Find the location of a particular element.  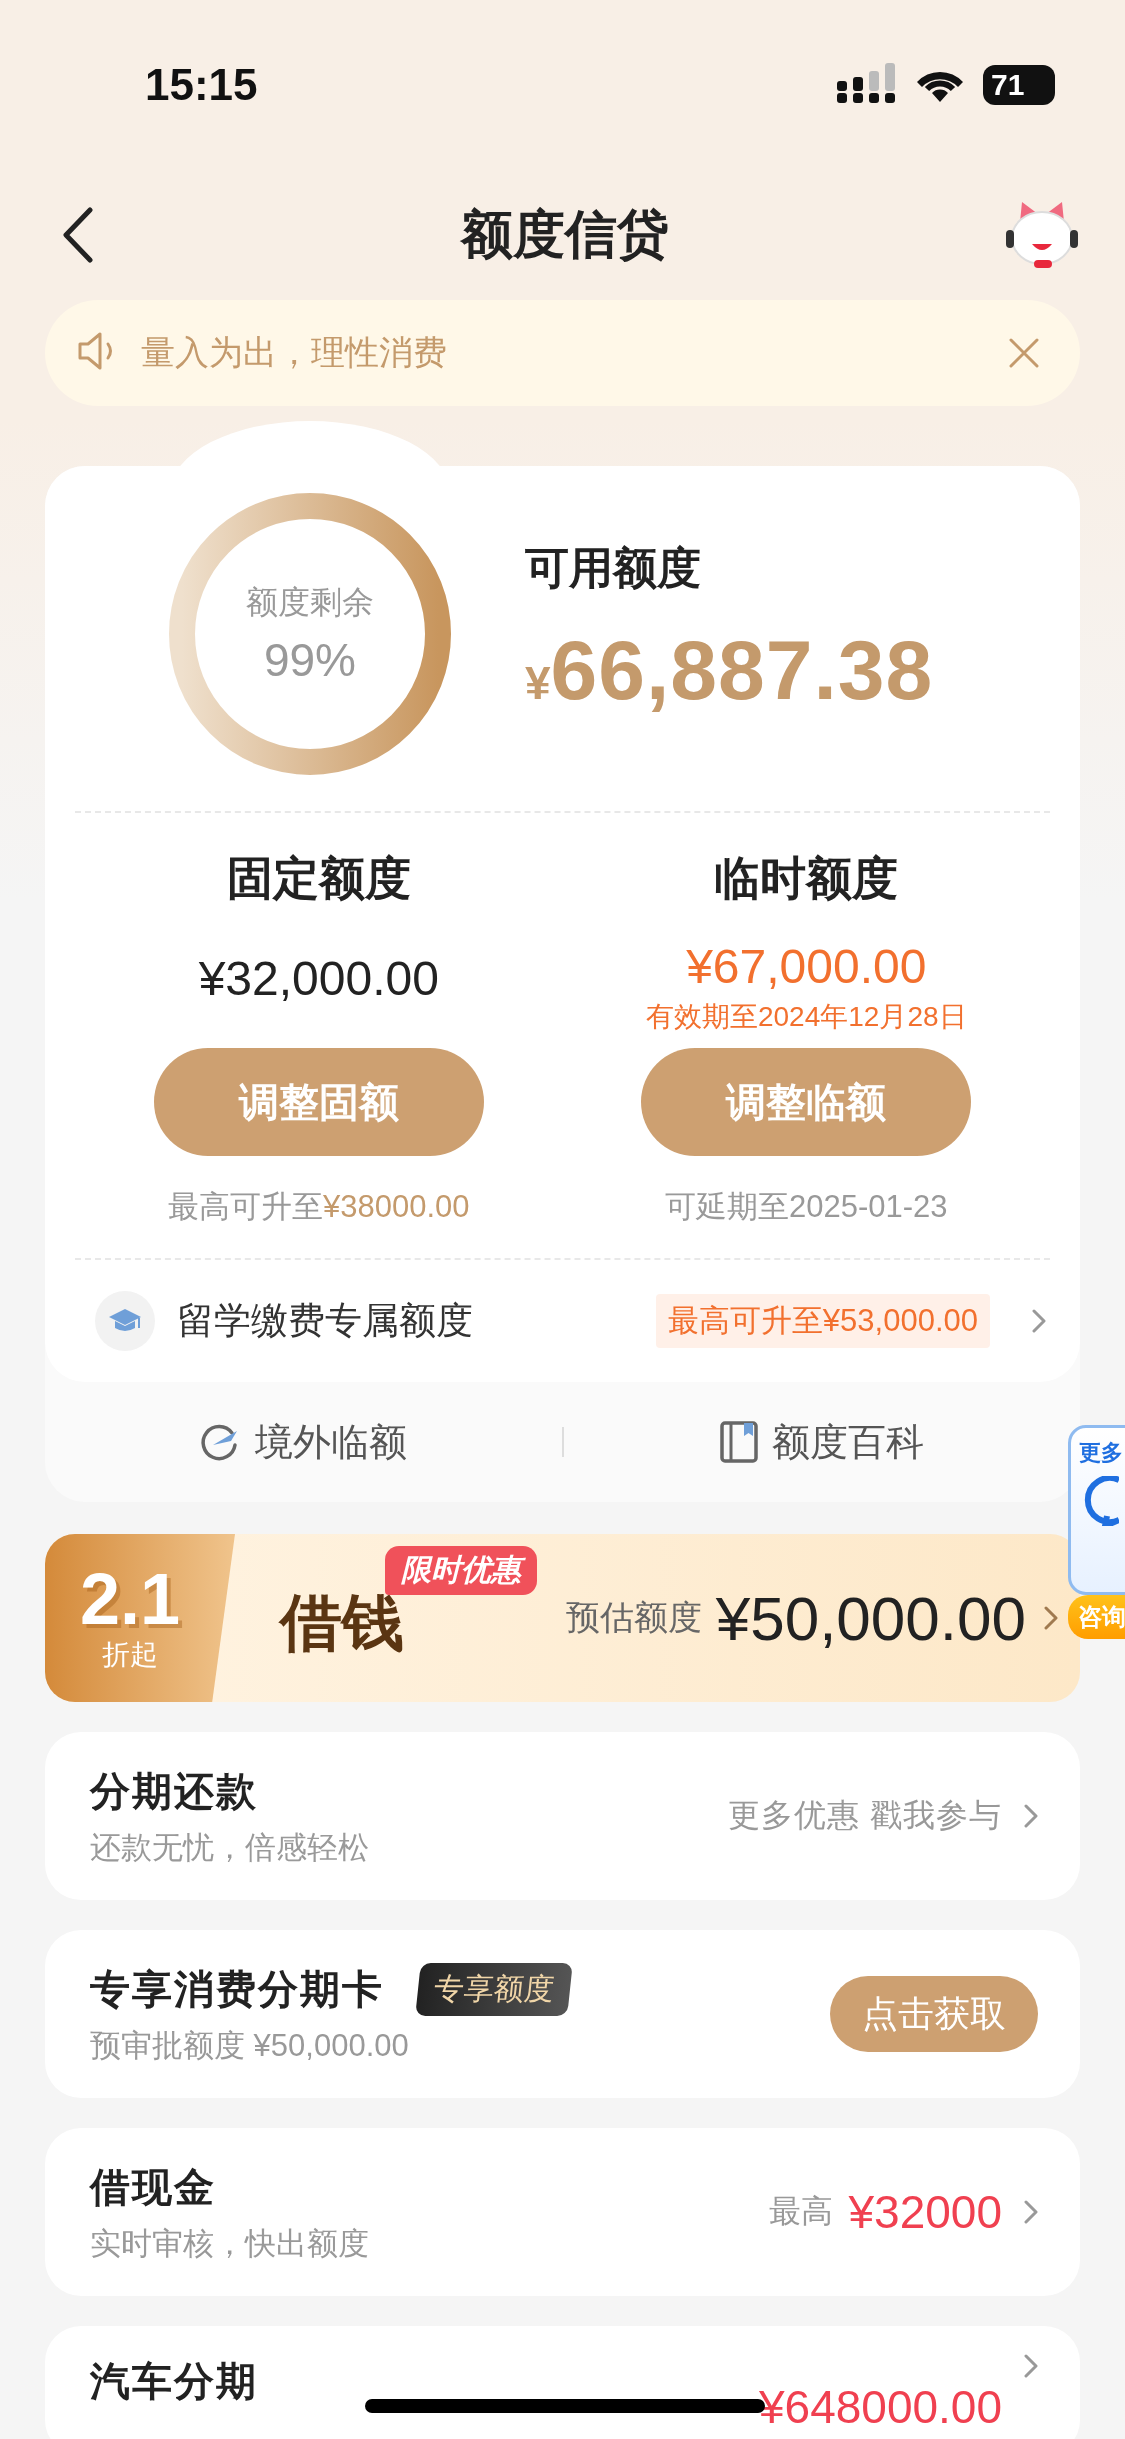

estimate-amount: ¥50,000.00 is located at coordinates (870, 1618).